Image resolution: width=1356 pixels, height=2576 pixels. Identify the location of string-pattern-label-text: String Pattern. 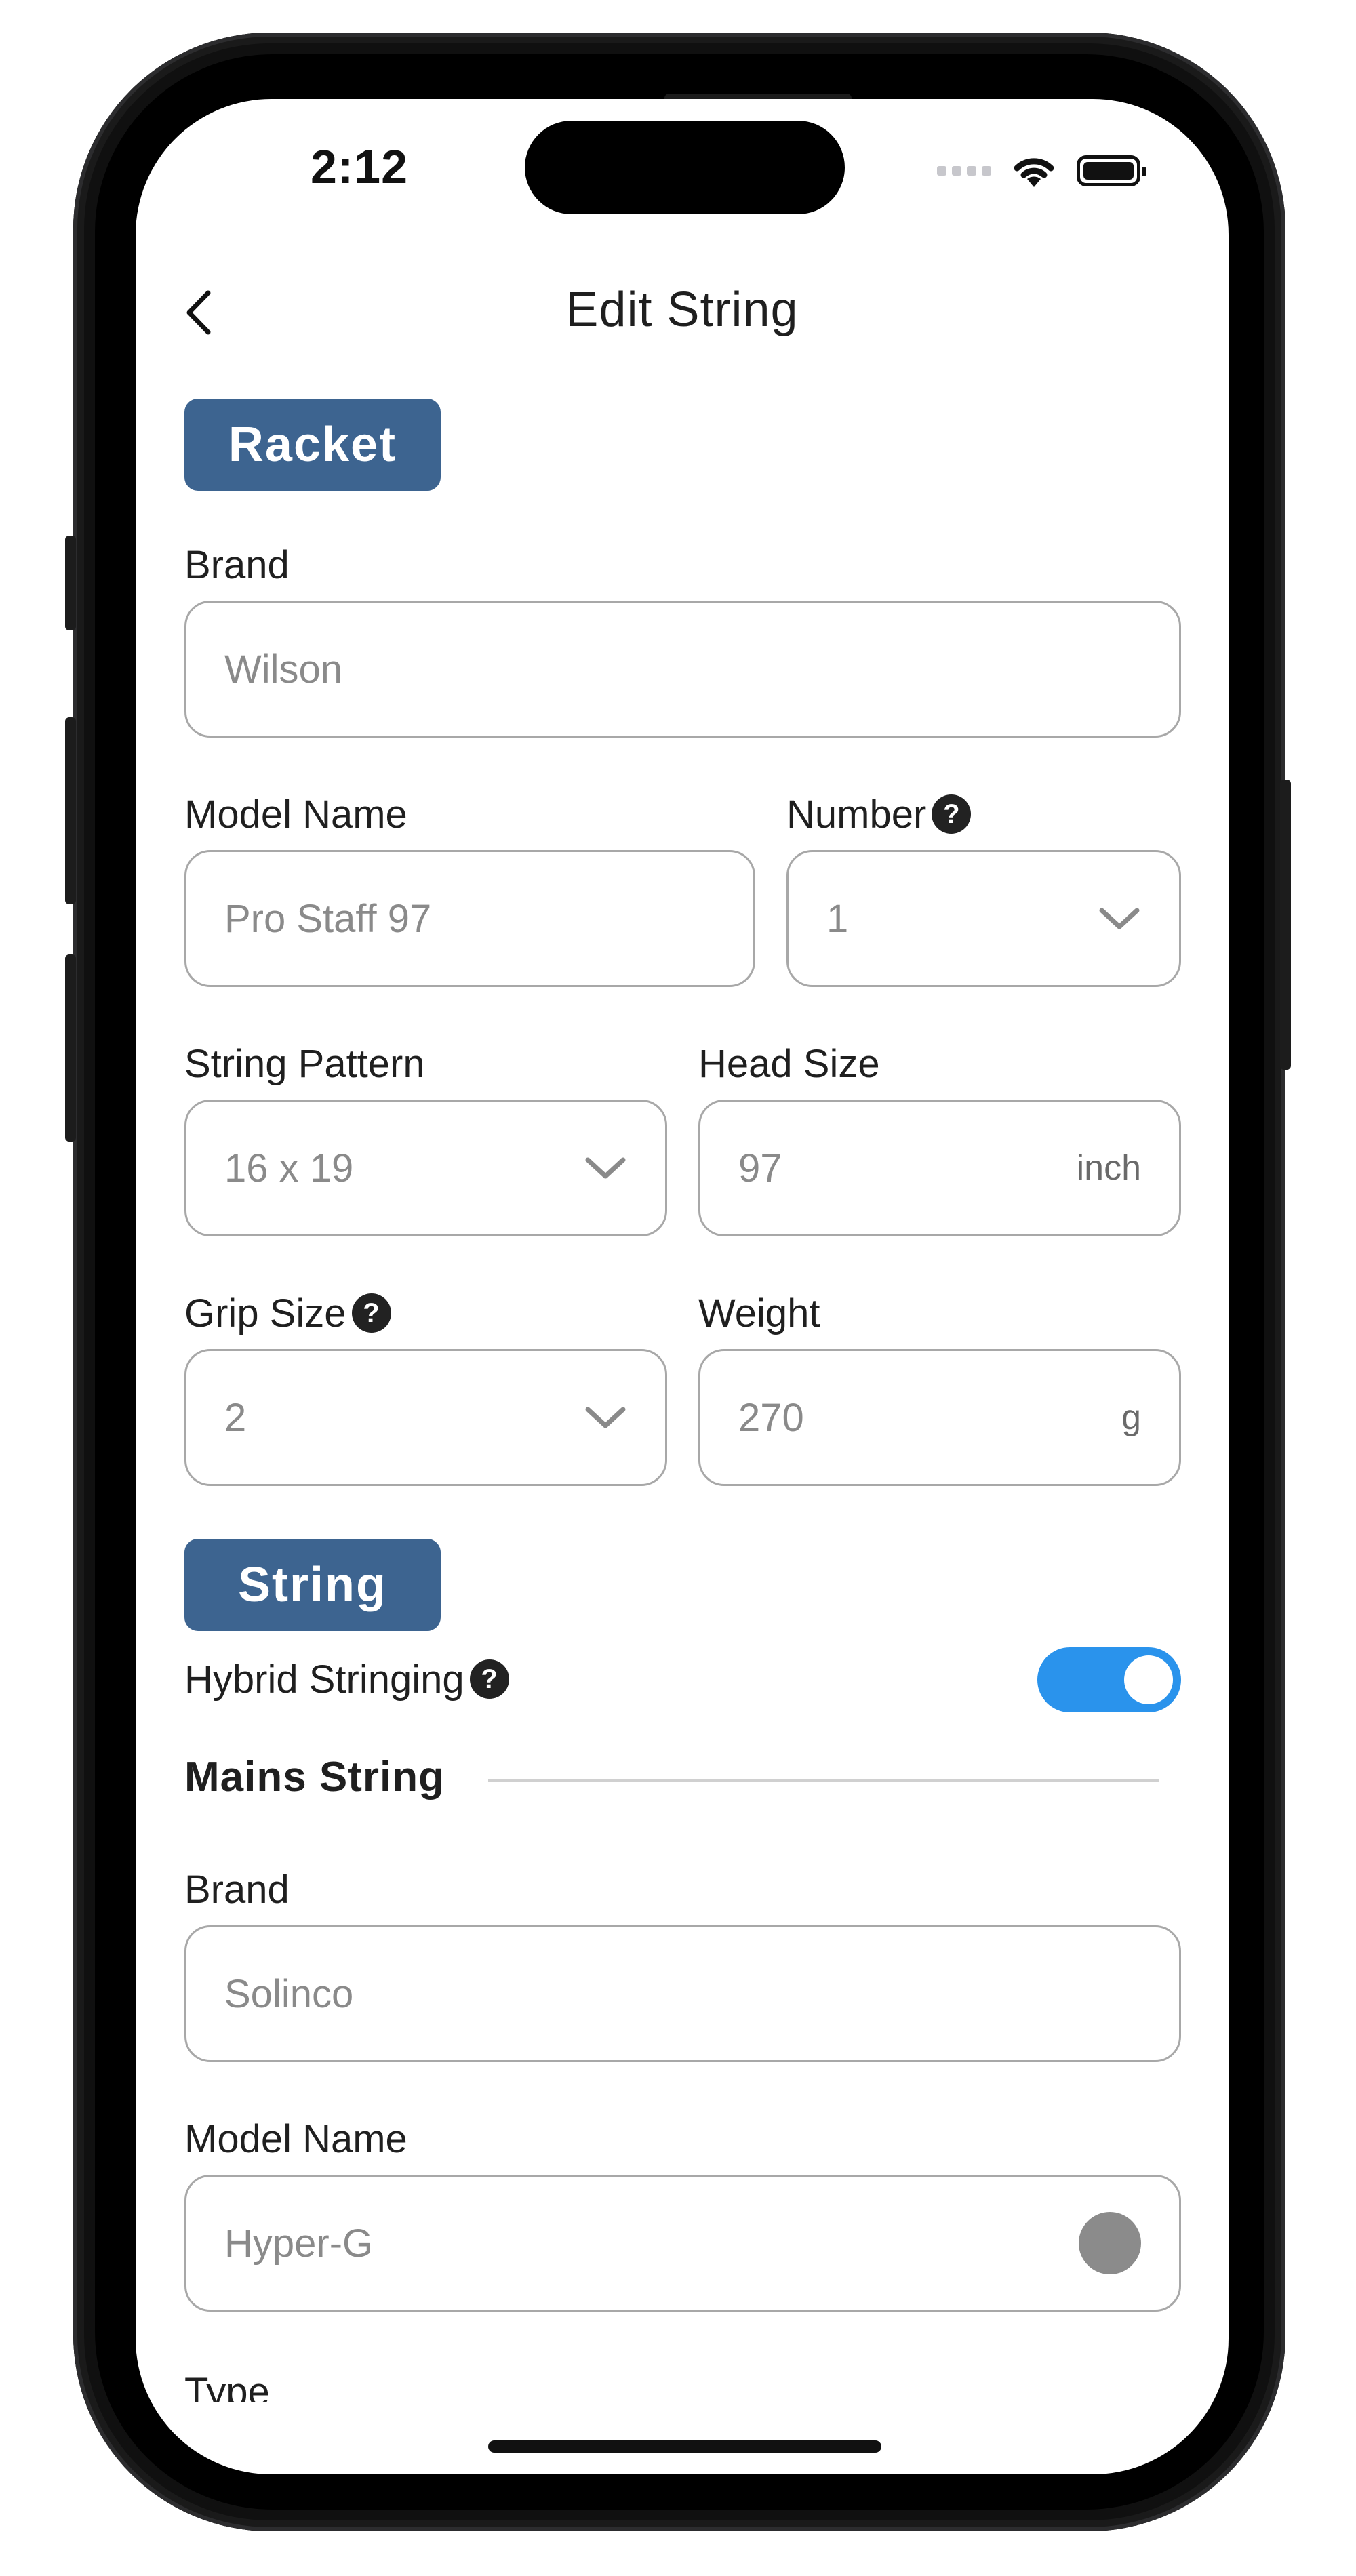
(304, 1063).